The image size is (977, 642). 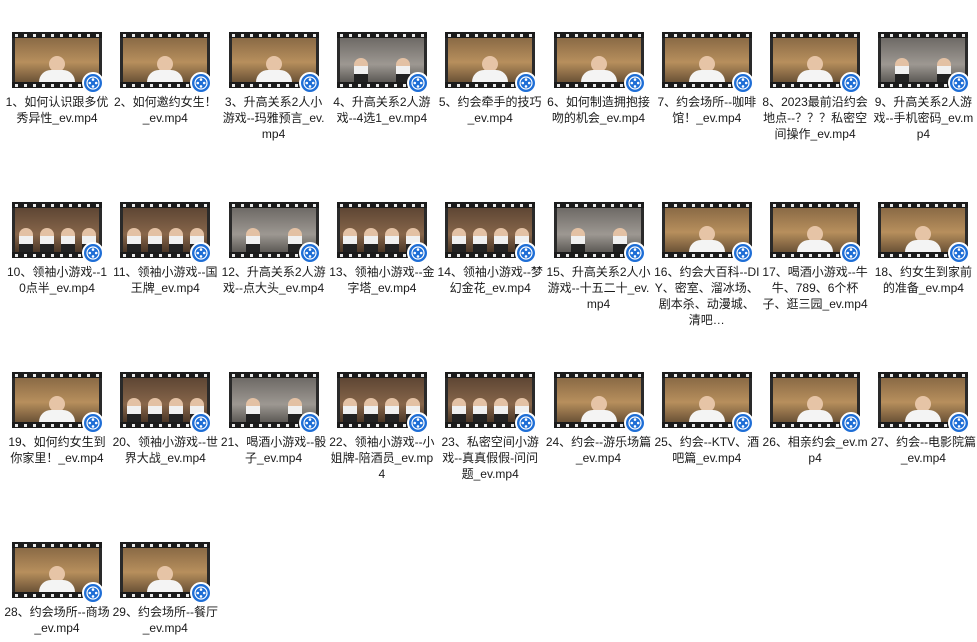 What do you see at coordinates (490, 280) in the screenshot?
I see `file-name-label: 14、领袖小游戏--梦幻金花_ev.mp4` at bounding box center [490, 280].